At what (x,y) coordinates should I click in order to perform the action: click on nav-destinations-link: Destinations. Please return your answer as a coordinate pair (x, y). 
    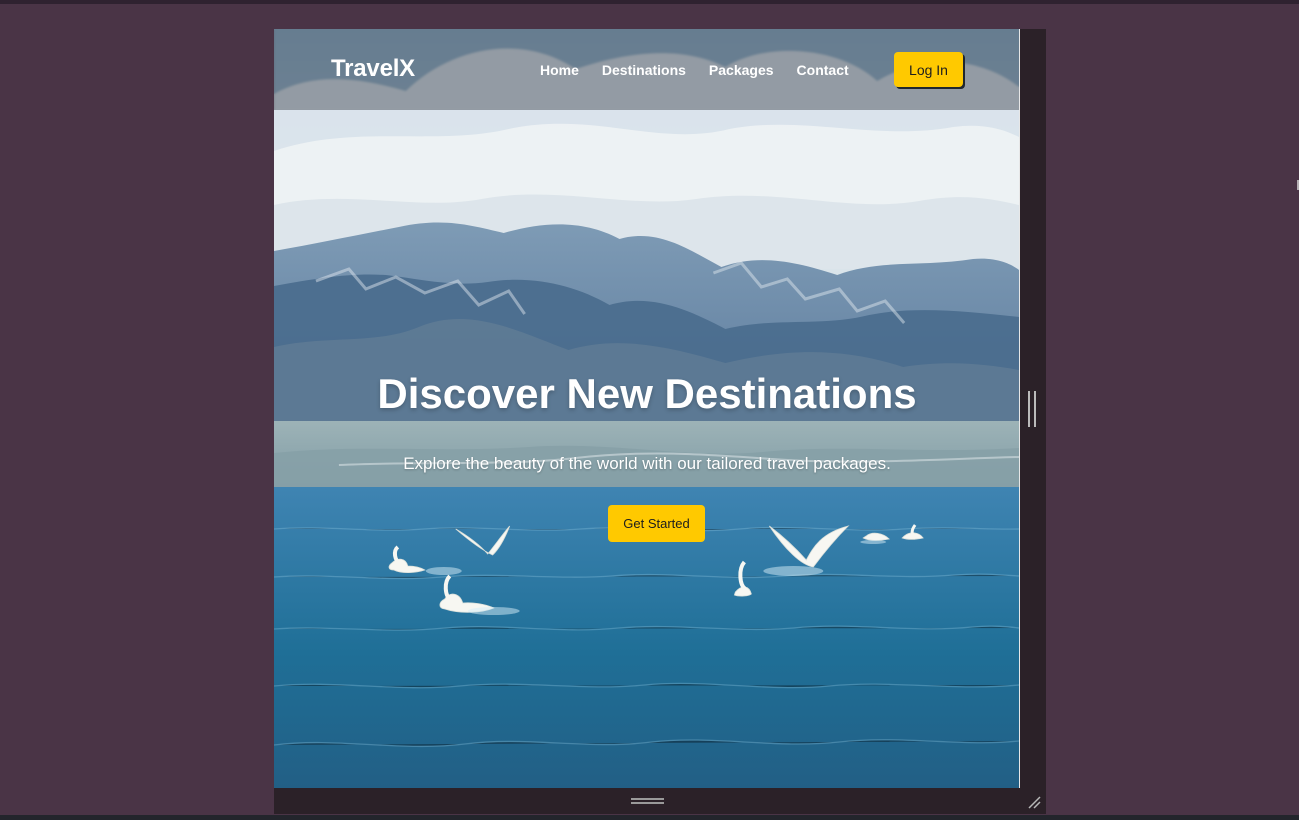
    Looking at the image, I should click on (644, 70).